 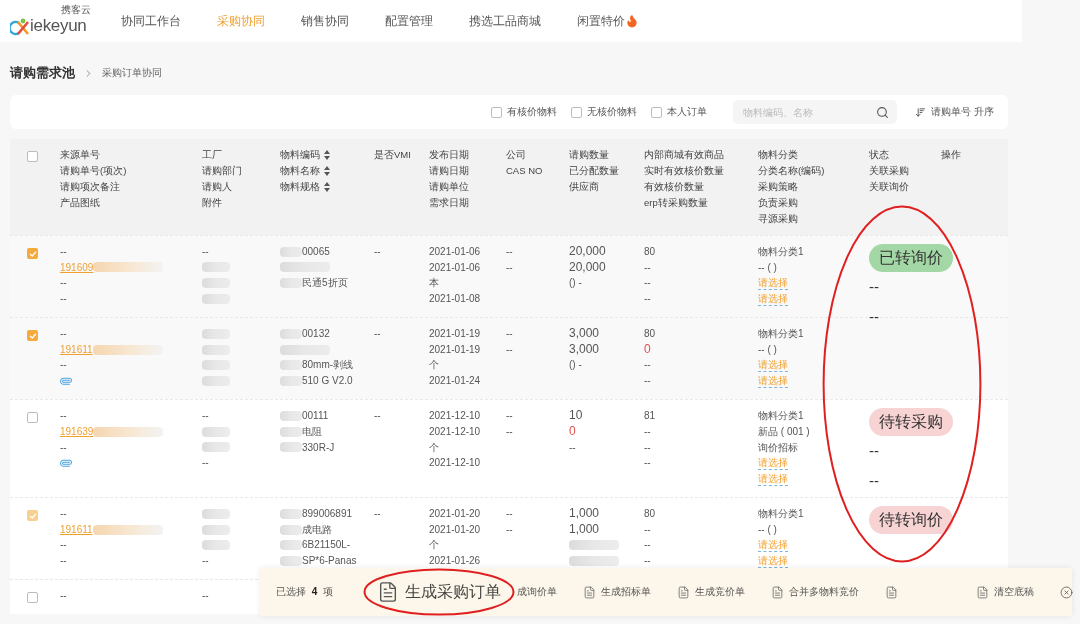 What do you see at coordinates (778, 187) in the screenshot?
I see `column-header: 采购策略` at bounding box center [778, 187].